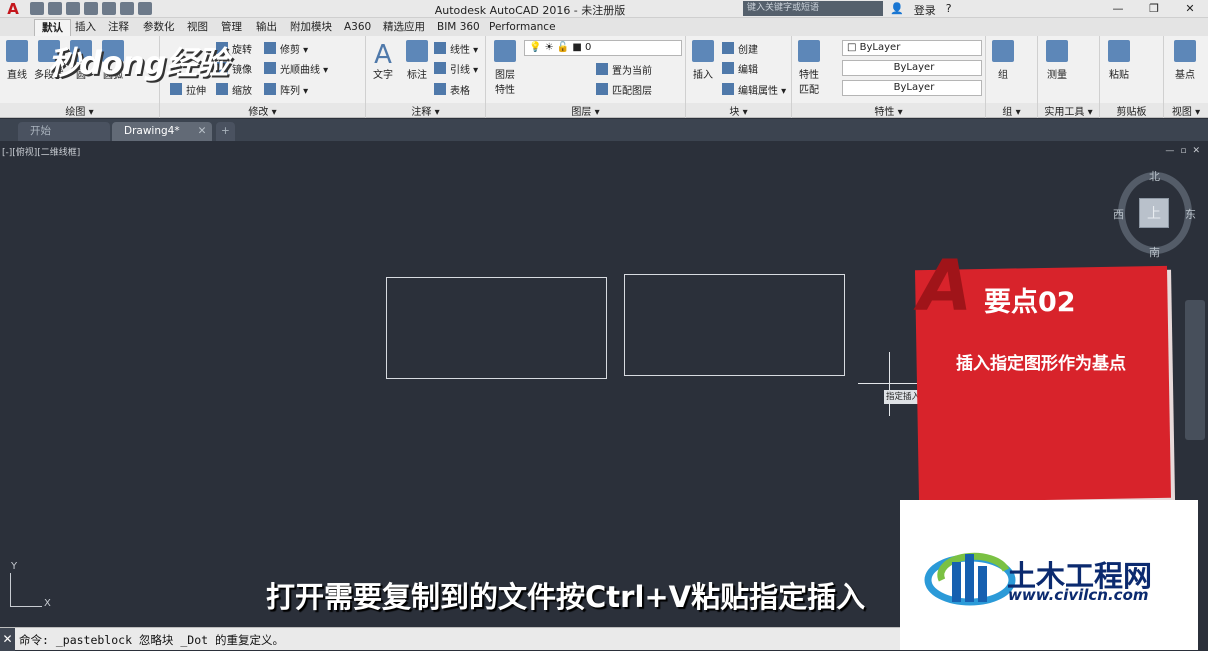 The image size is (1208, 651). Describe the element at coordinates (897, 10) in the screenshot. I see `user-icon: 👤` at that location.